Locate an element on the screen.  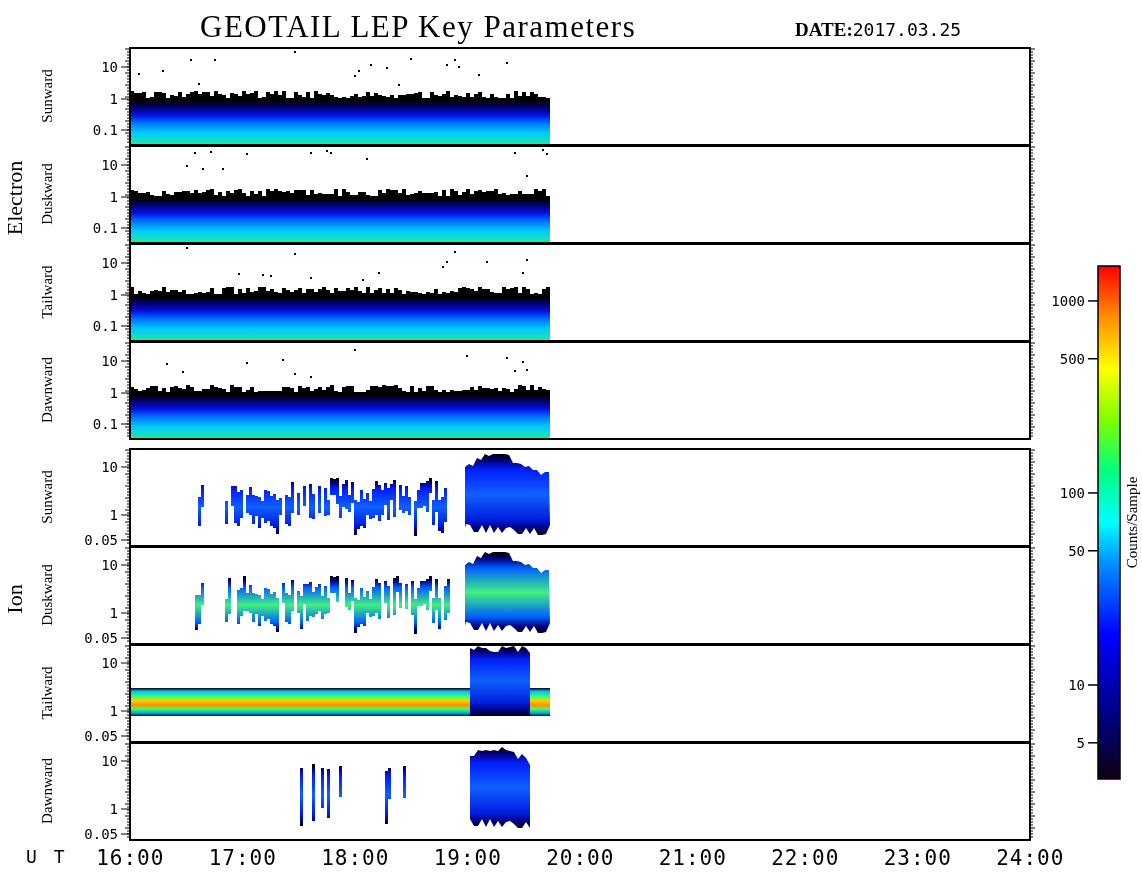
x-tick-label: 17:00 is located at coordinates (242, 858).